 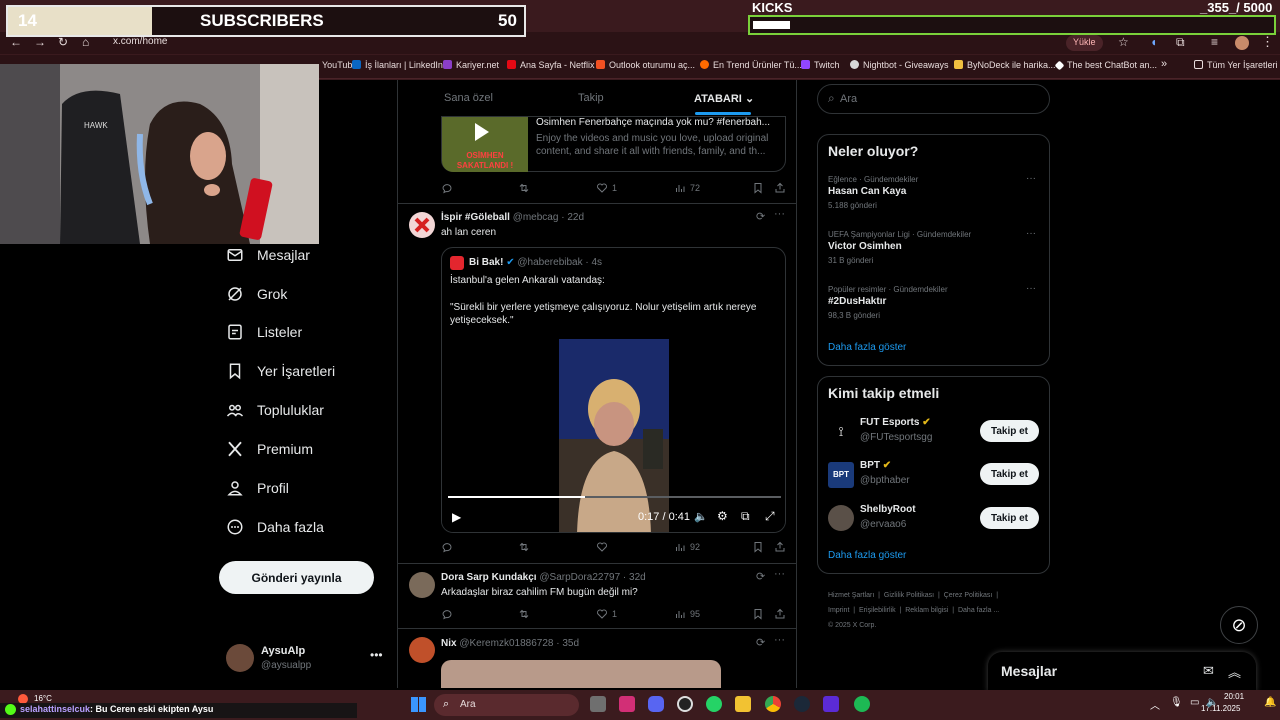 I want to click on instagram-icon, so click(x=627, y=704).